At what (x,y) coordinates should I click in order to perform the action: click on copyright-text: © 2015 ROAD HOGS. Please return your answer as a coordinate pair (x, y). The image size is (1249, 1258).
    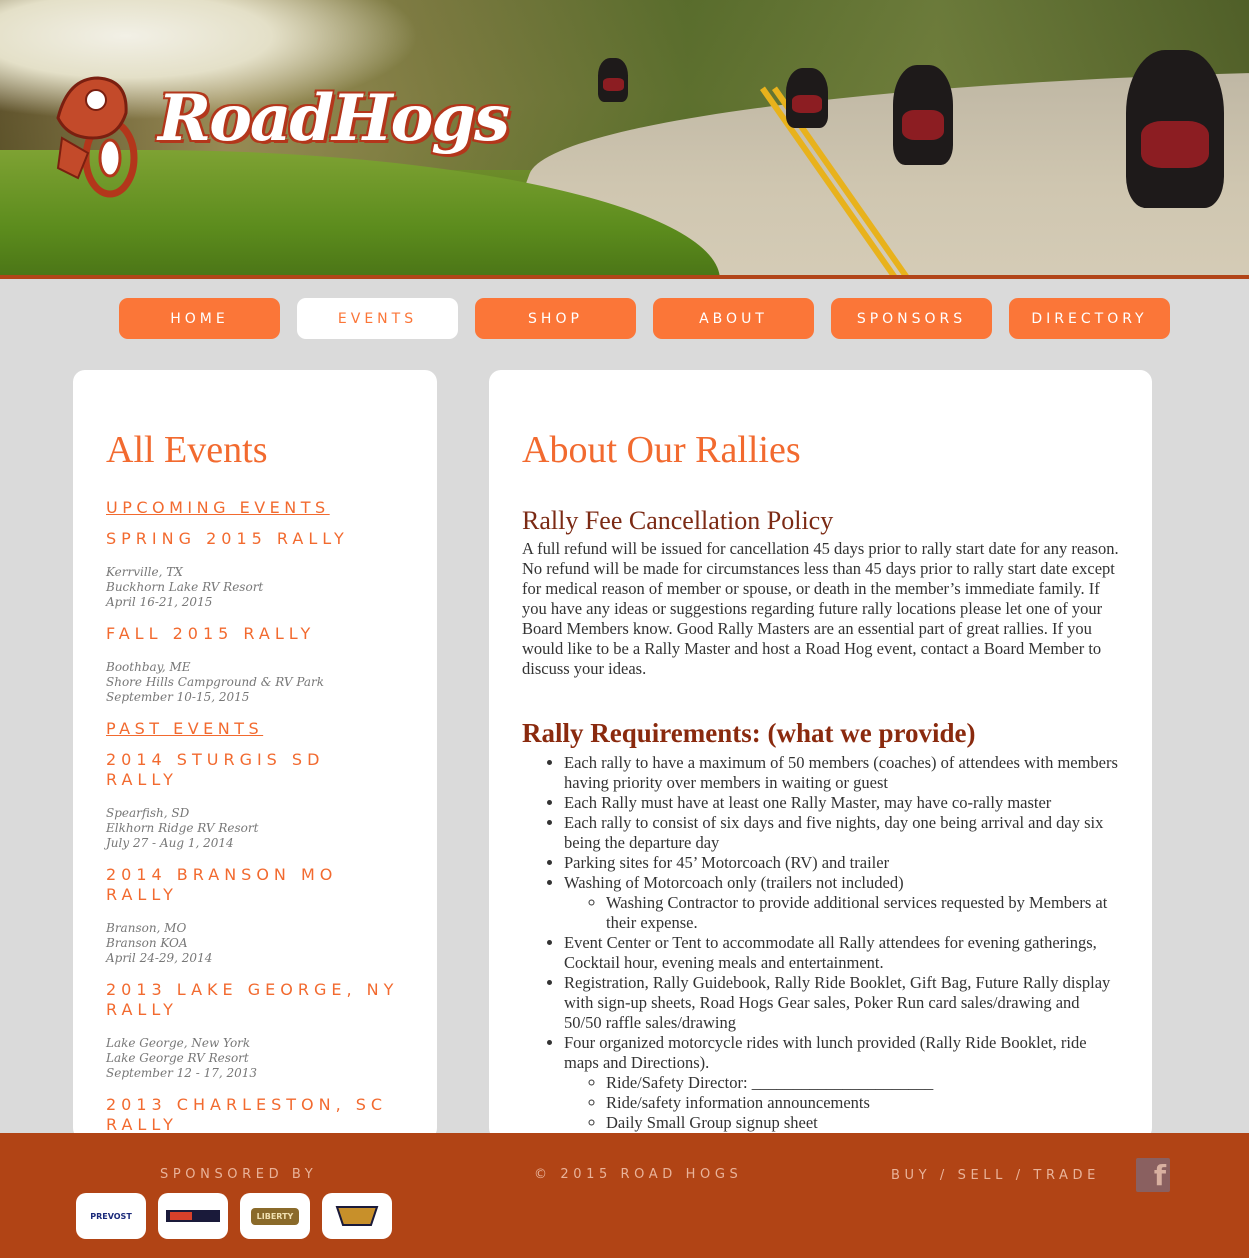
    Looking at the image, I should click on (638, 1174).